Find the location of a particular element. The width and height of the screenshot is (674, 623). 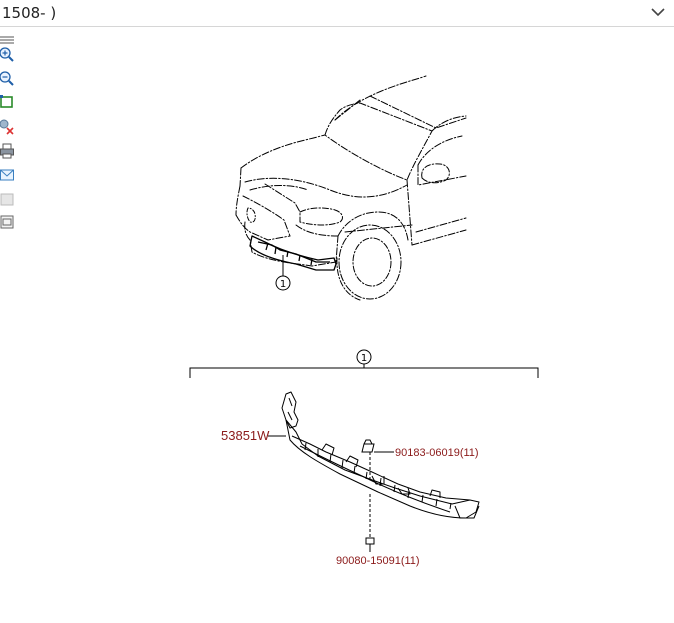

part-number-90080: 90080-15091(11) is located at coordinates (378, 561).